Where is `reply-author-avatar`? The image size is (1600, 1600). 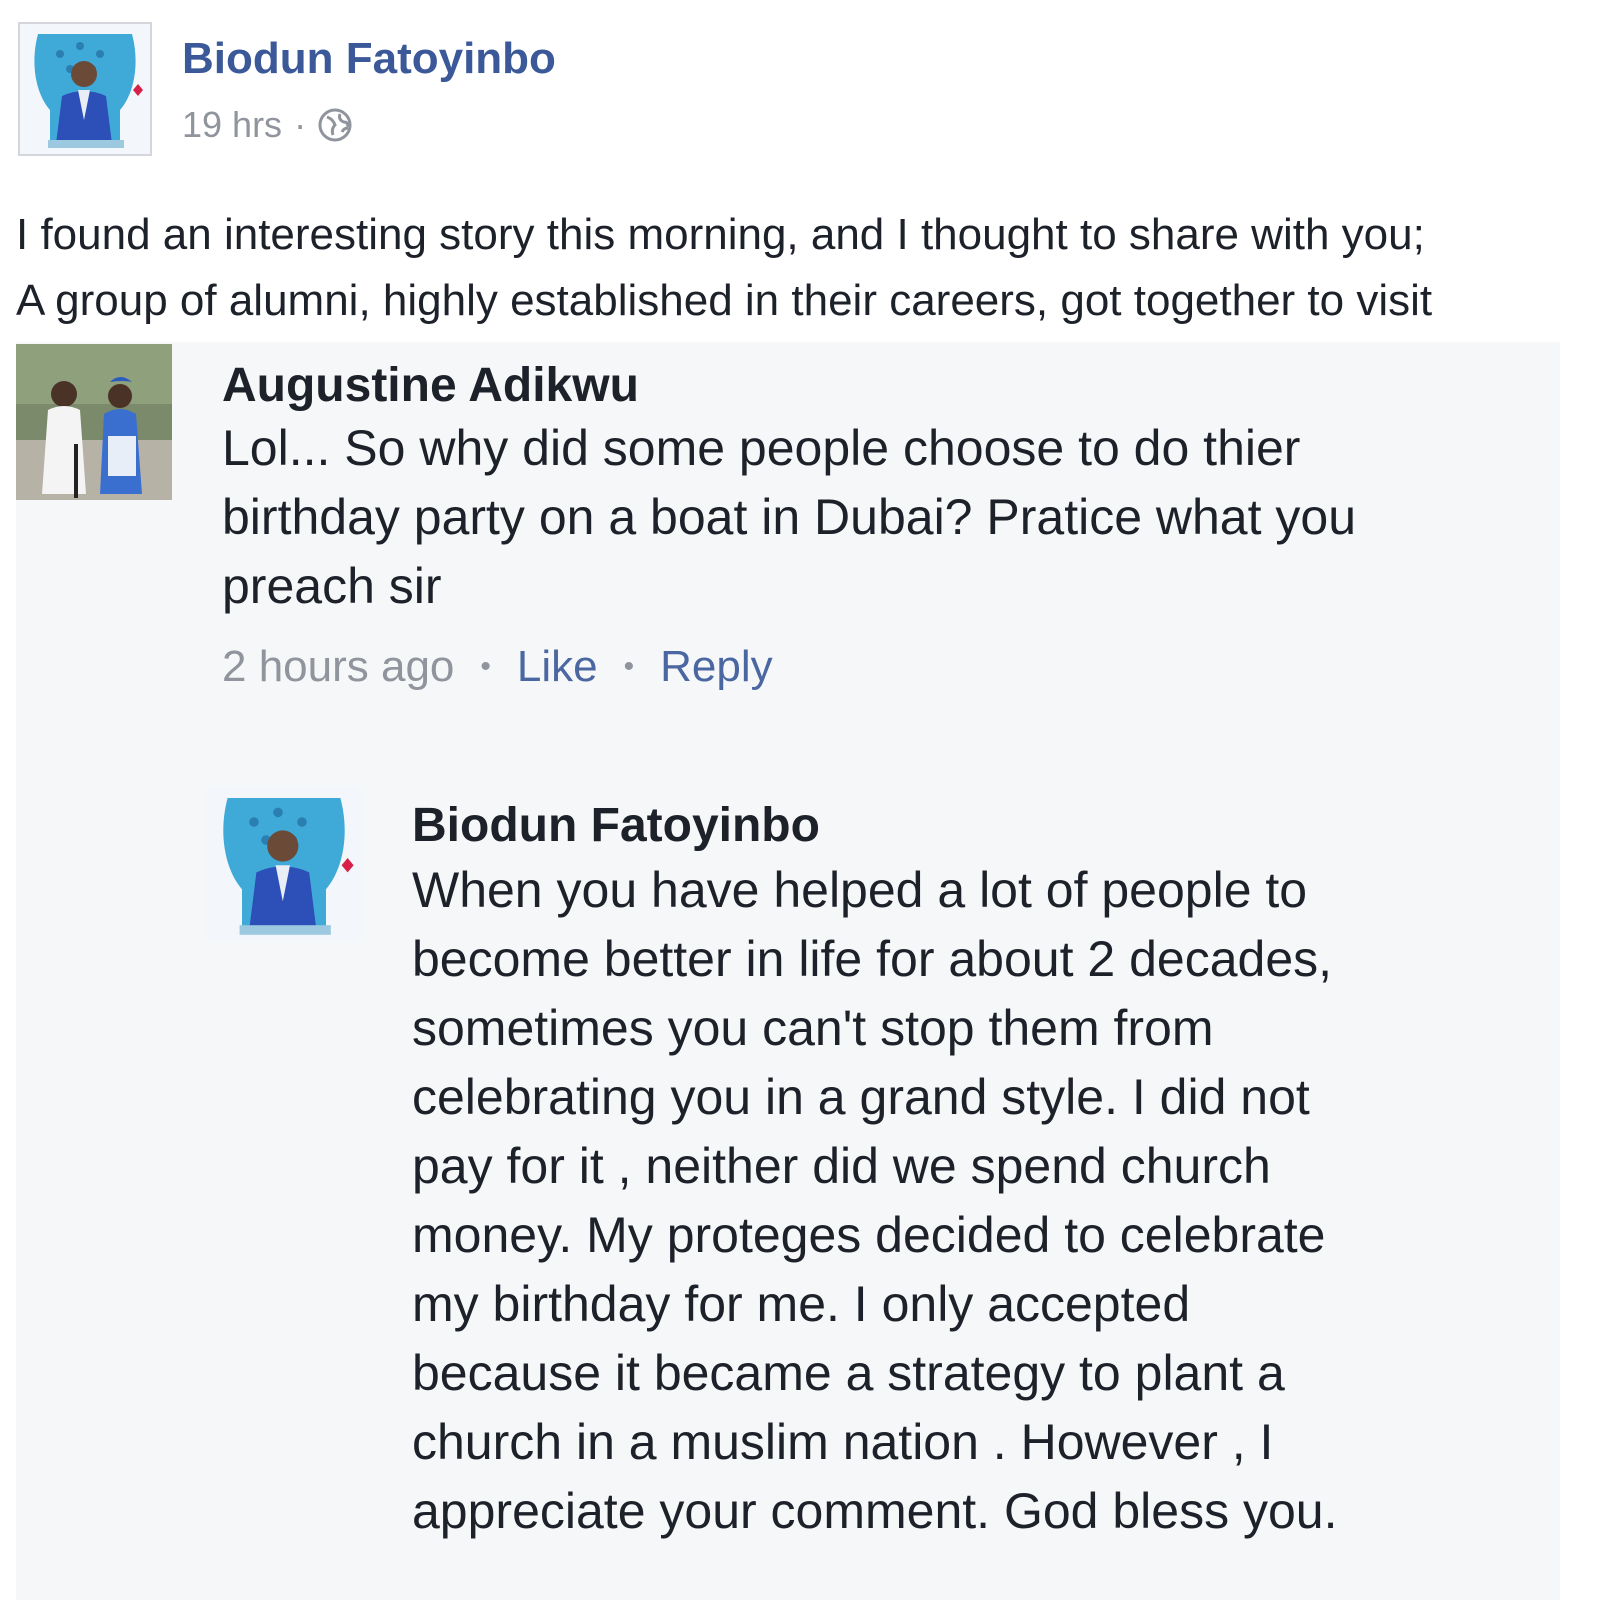
reply-author-avatar is located at coordinates (284, 864).